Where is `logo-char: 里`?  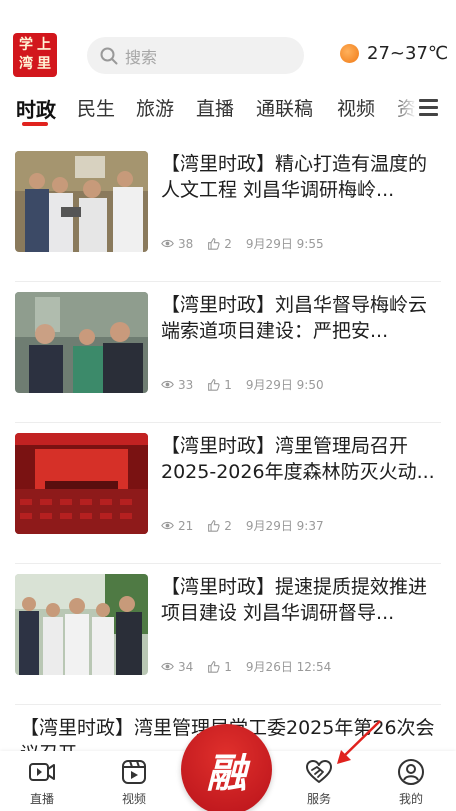 logo-char: 里 is located at coordinates (44, 64).